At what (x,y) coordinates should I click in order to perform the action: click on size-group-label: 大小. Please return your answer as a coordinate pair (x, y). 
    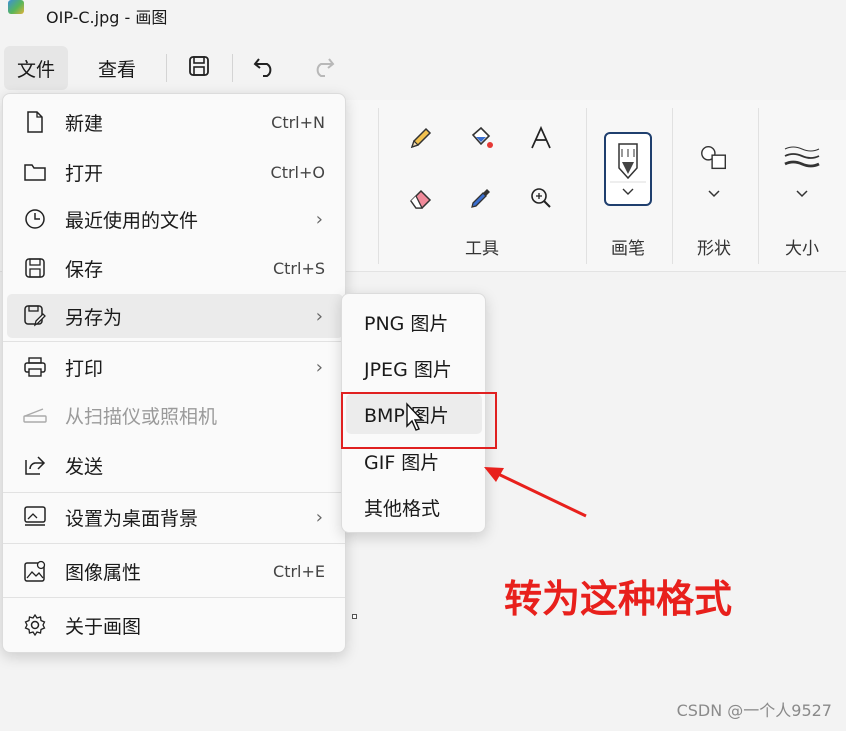
    Looking at the image, I should click on (802, 249).